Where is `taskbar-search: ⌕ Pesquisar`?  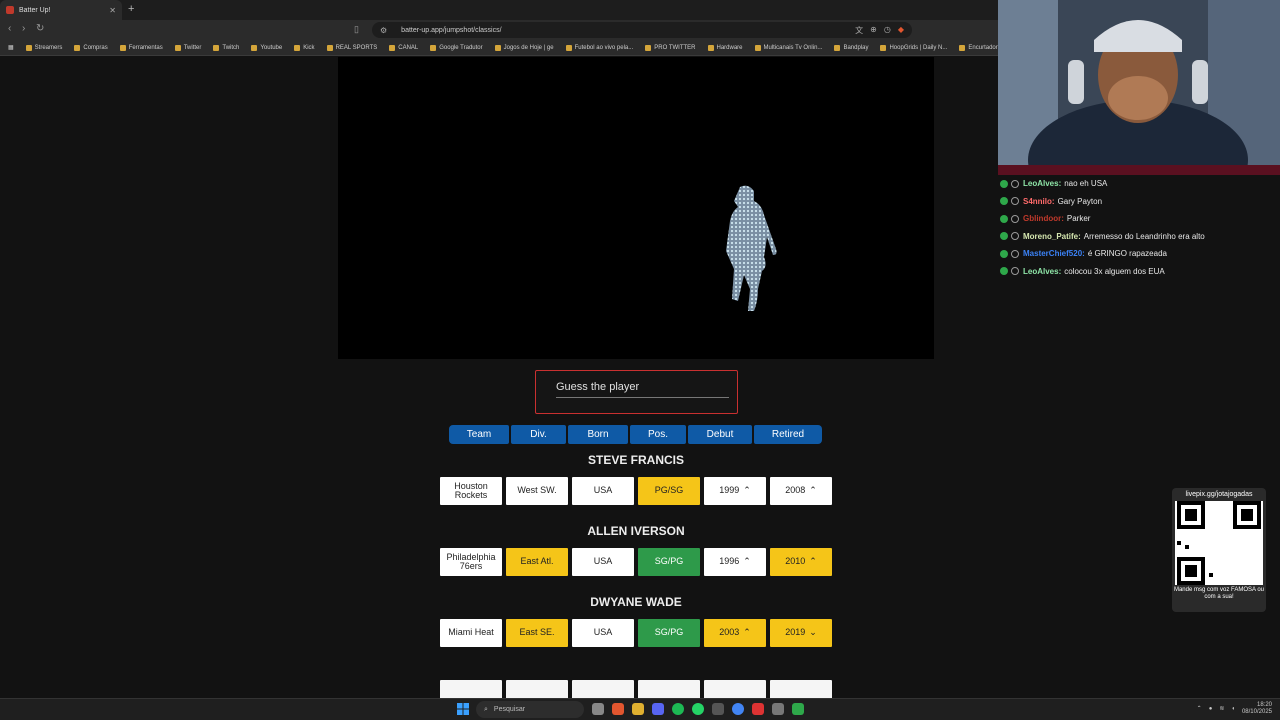 taskbar-search: ⌕ Pesquisar is located at coordinates (530, 709).